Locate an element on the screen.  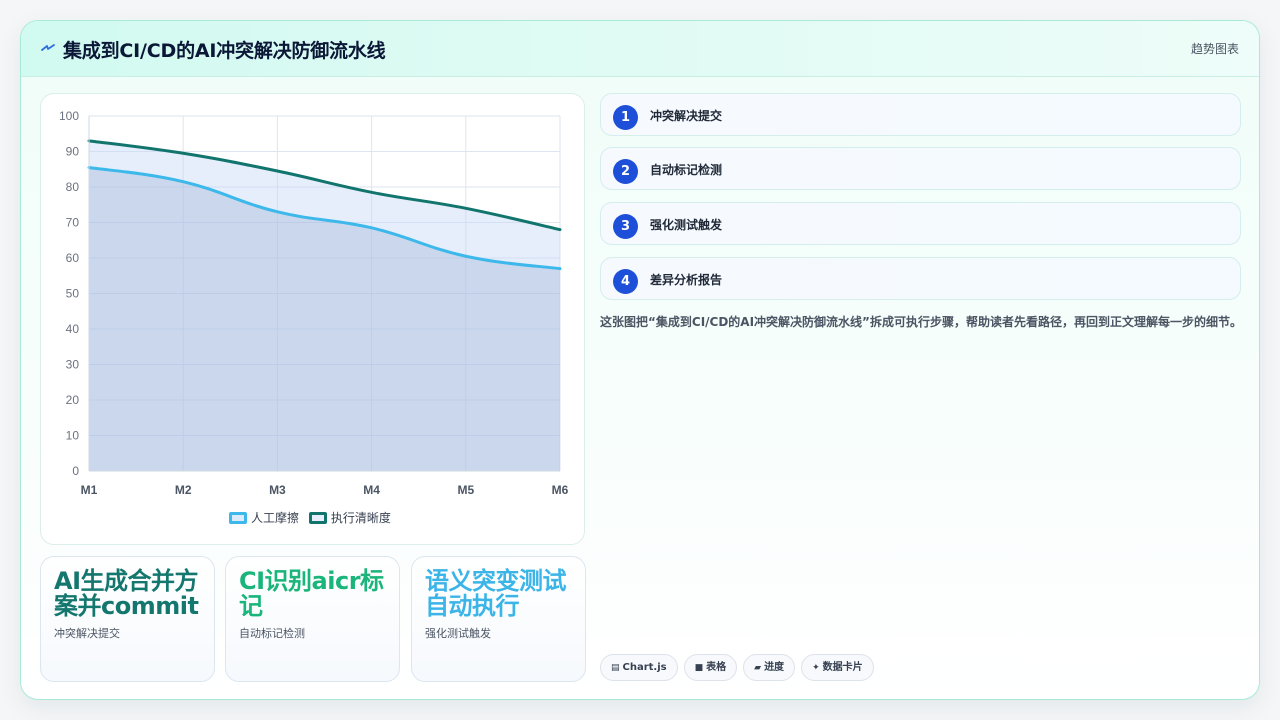
step-item-4: 4 差异分析报告 is located at coordinates (920, 278).